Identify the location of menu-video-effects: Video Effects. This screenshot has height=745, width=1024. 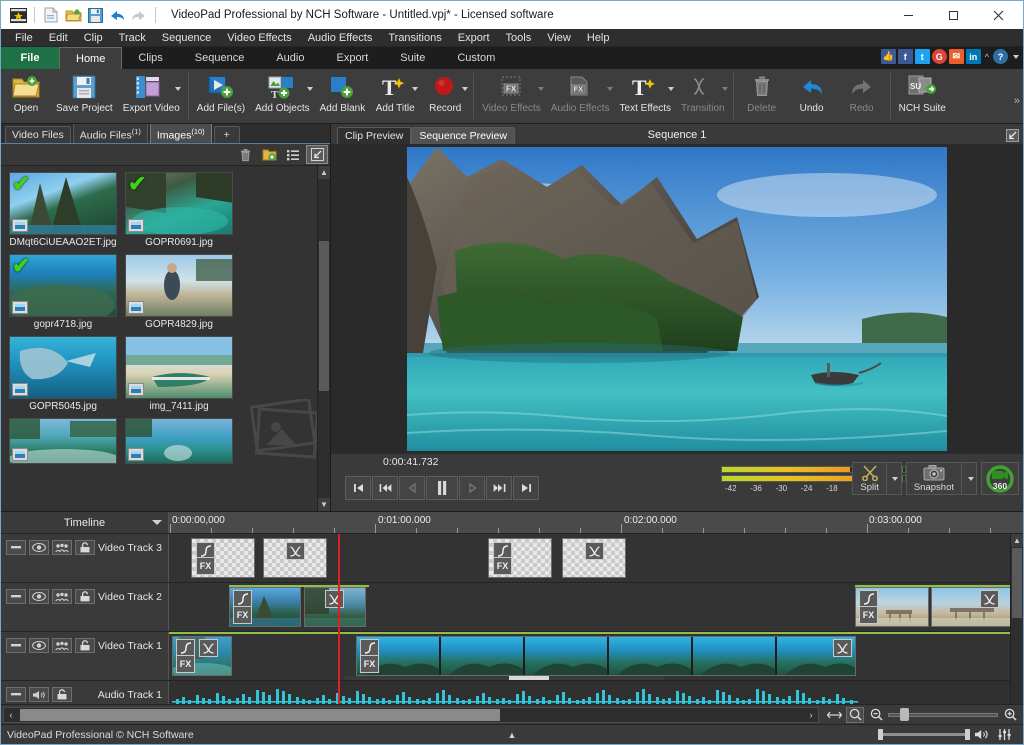
(259, 38).